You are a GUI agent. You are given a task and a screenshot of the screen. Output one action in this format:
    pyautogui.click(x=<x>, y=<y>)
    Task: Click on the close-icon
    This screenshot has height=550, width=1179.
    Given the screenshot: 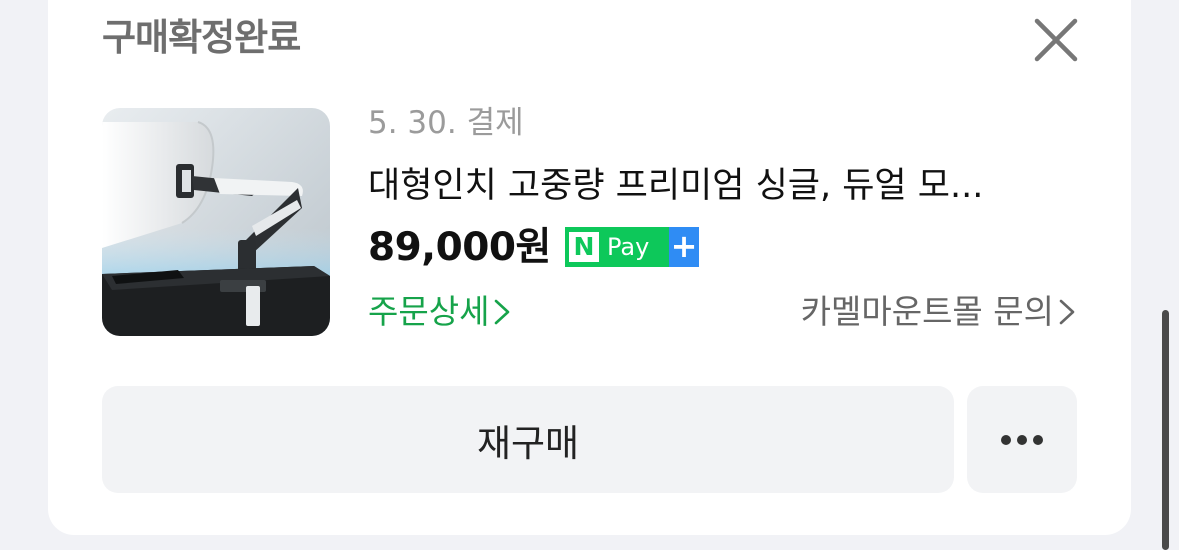 What is the action you would take?
    pyautogui.click(x=1056, y=40)
    